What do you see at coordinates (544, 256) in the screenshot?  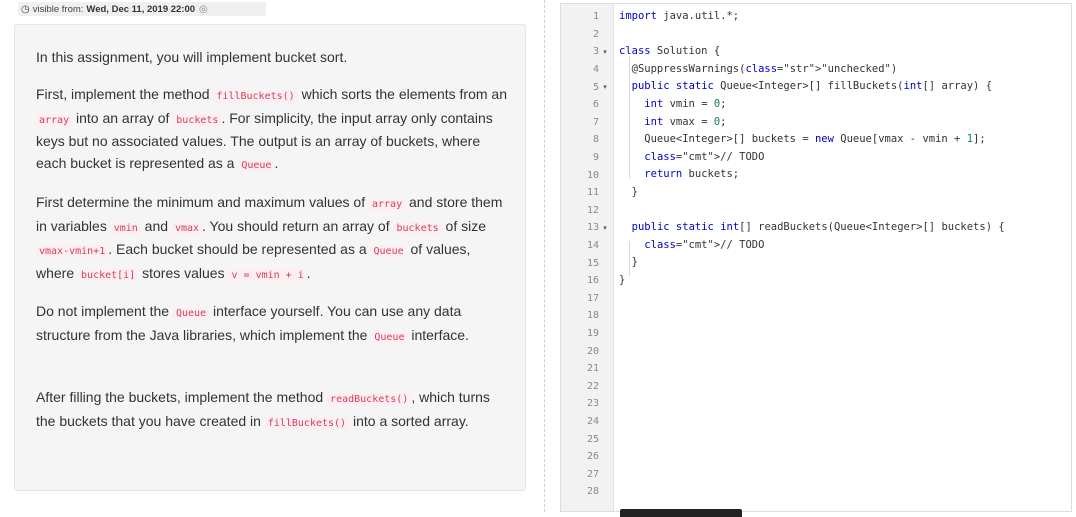 I see `pane-divider` at bounding box center [544, 256].